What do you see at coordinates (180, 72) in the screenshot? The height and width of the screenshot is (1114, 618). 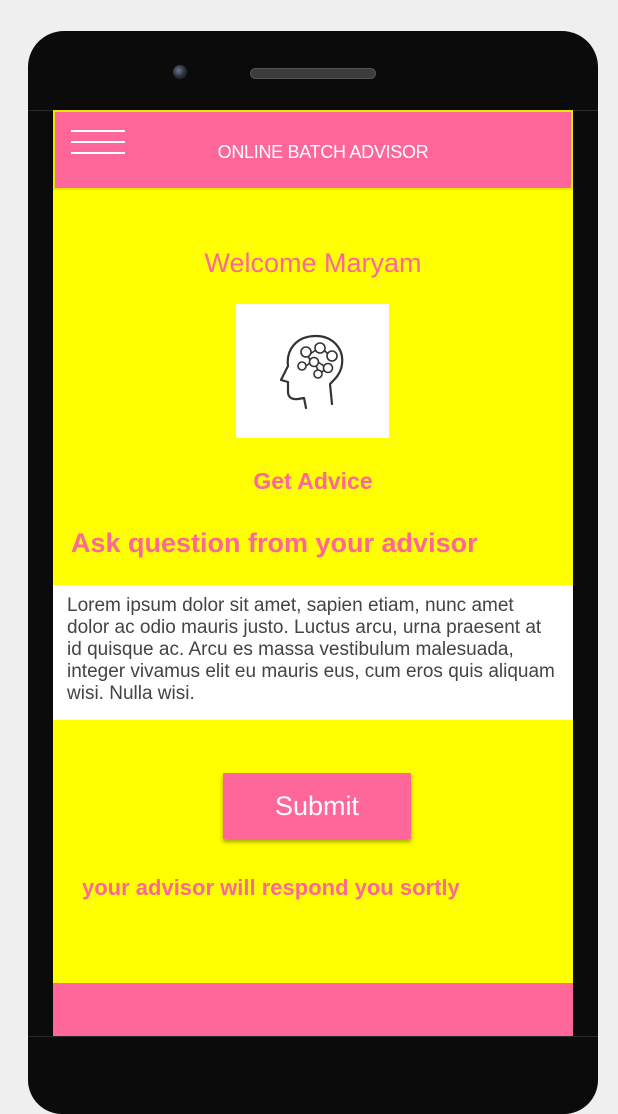 I see `camera-icon` at bounding box center [180, 72].